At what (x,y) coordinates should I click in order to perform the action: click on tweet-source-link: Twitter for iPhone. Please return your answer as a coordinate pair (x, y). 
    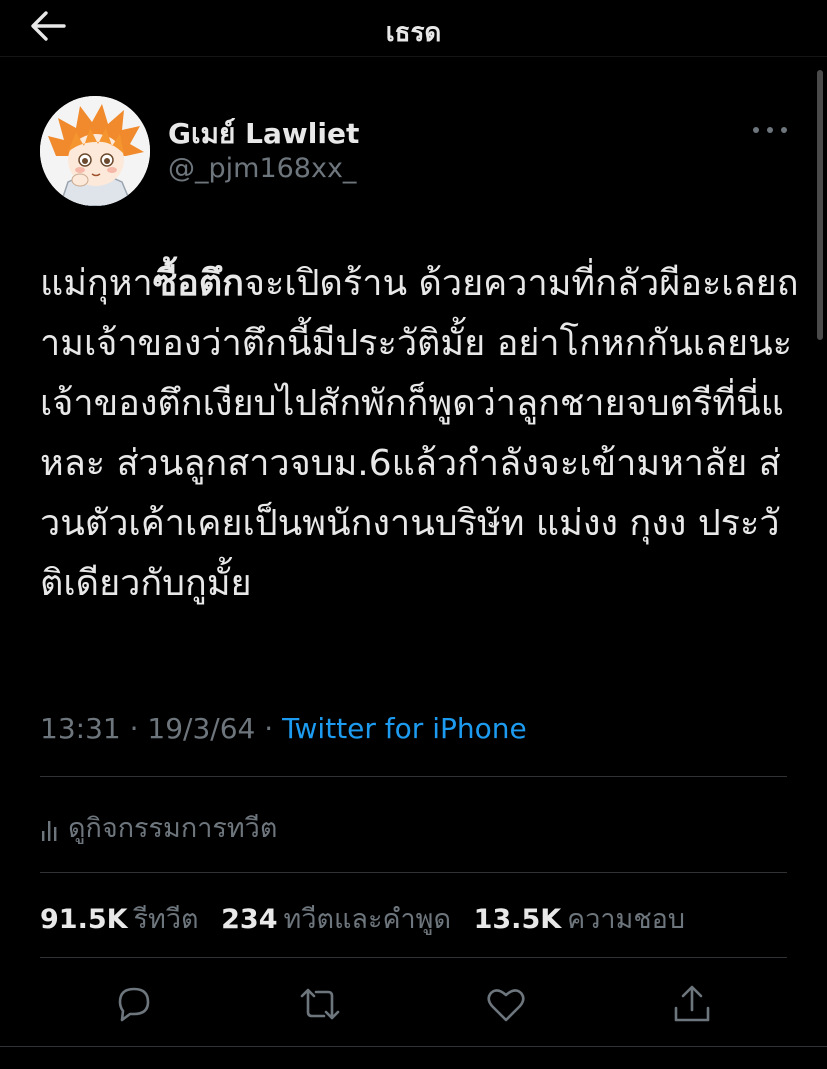
    Looking at the image, I should click on (404, 728).